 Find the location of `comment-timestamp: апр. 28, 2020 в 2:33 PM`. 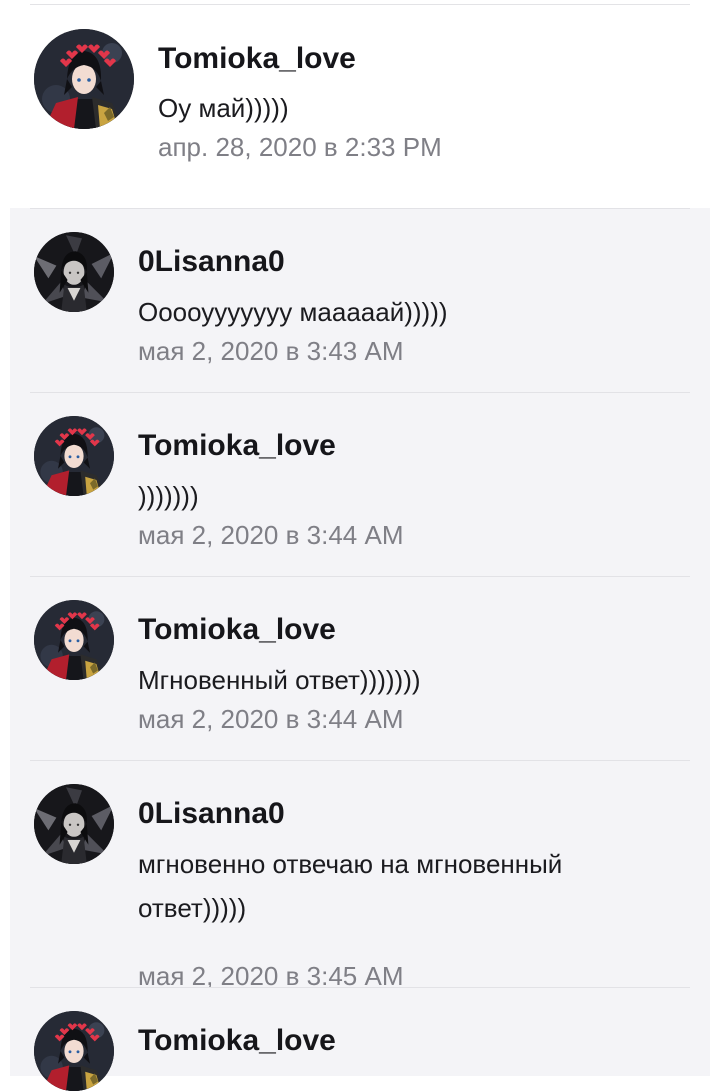

comment-timestamp: апр. 28, 2020 в 2:33 PM is located at coordinates (300, 147).